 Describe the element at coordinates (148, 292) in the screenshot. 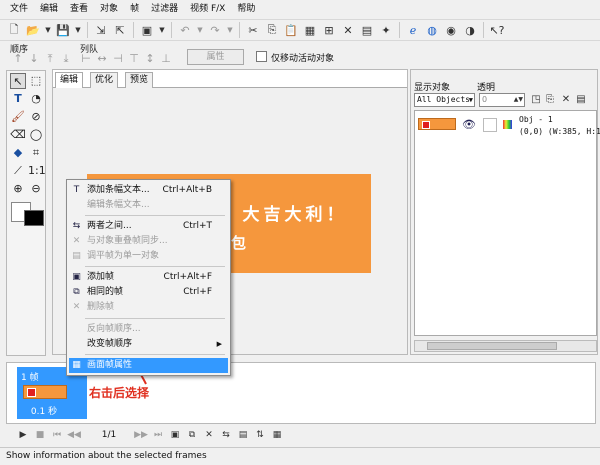

I see `menu-item-duplicate-frame: ⧉ 相同的帧 Ctrl+F` at that location.